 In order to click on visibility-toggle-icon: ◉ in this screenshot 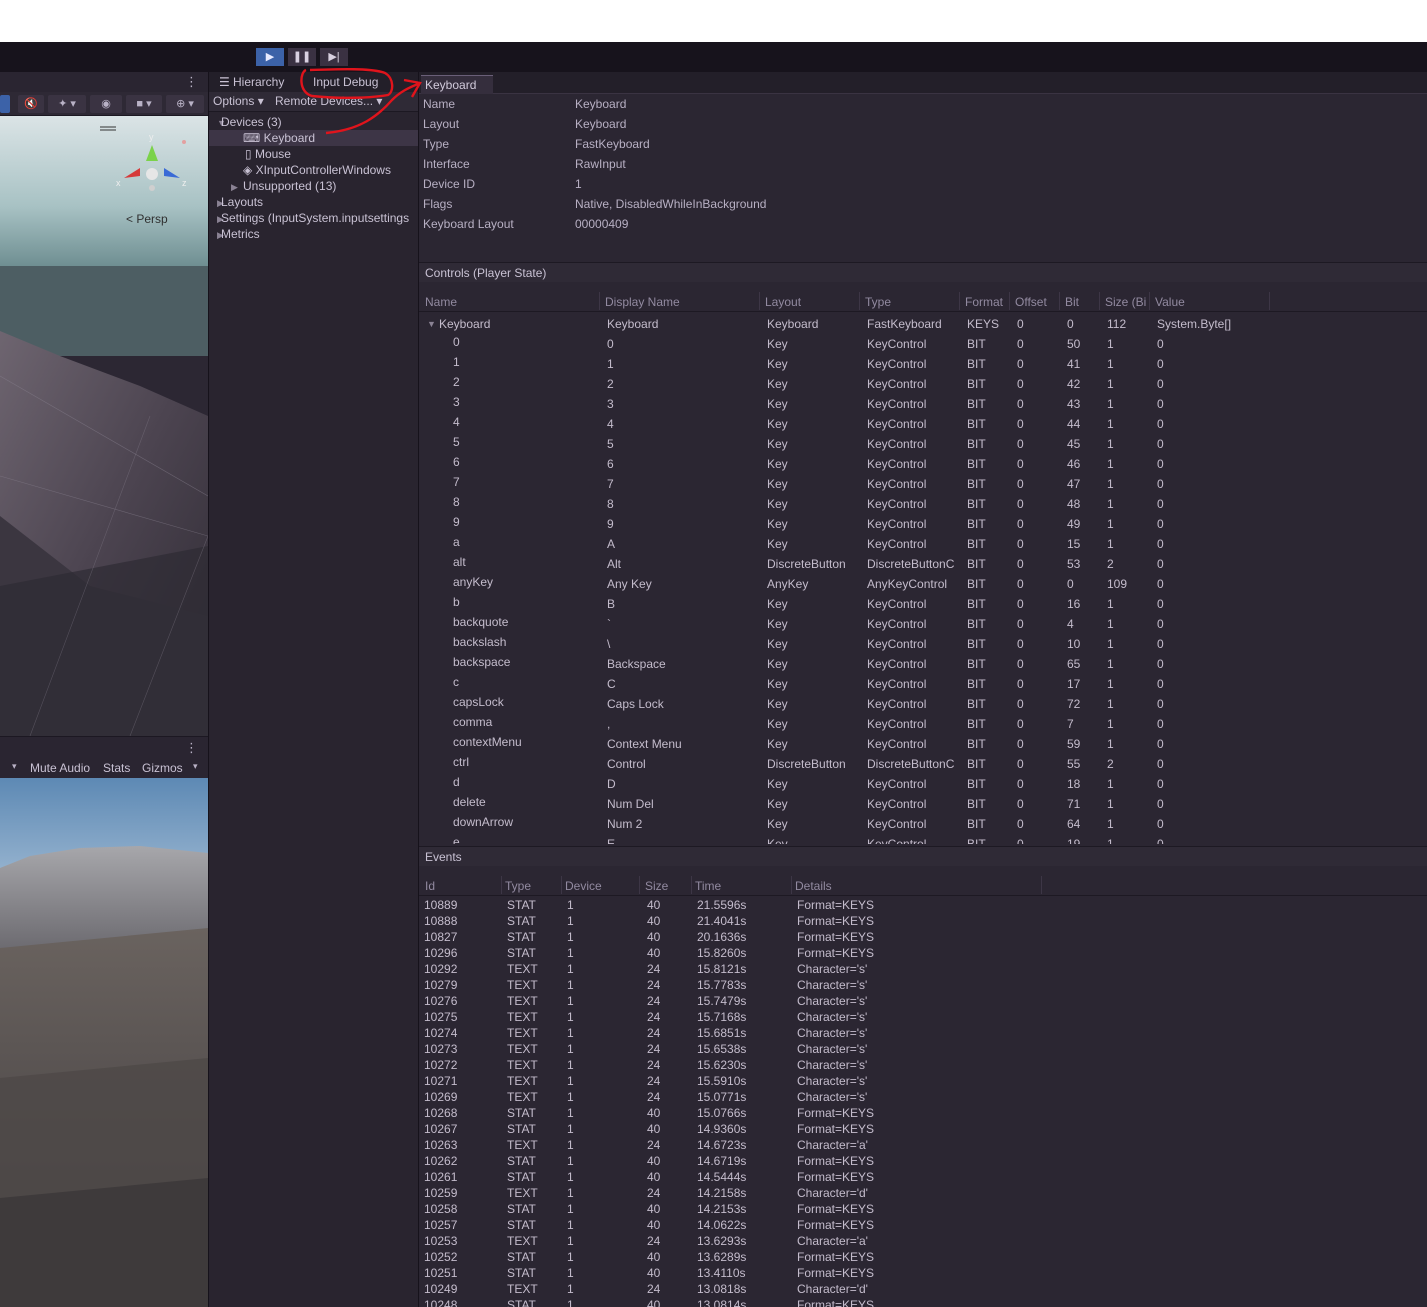, I will do `click(106, 104)`.